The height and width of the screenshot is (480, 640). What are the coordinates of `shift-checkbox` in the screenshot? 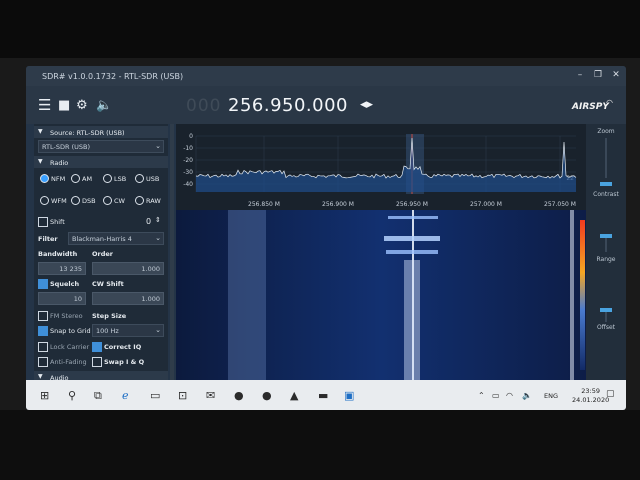 It's located at (43, 222).